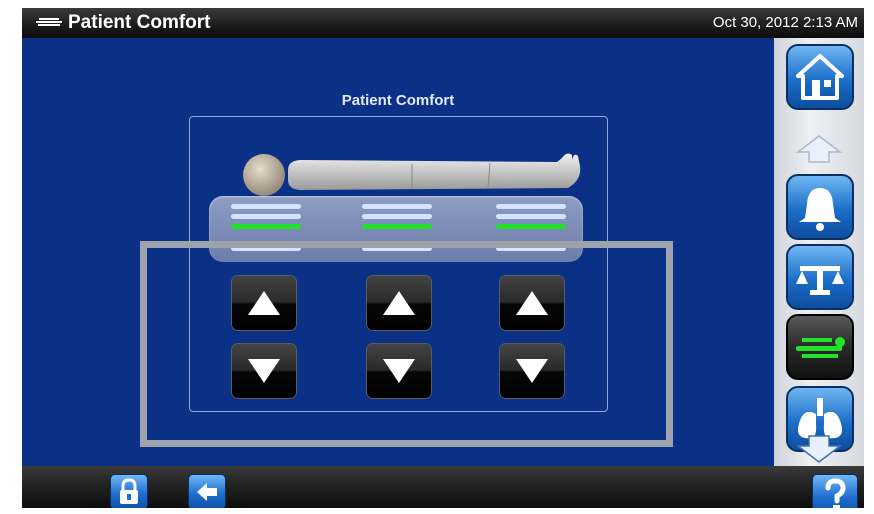 The width and height of the screenshot is (874, 514). What do you see at coordinates (819, 449) in the screenshot?
I see `scroll-down-arrow-icon` at bounding box center [819, 449].